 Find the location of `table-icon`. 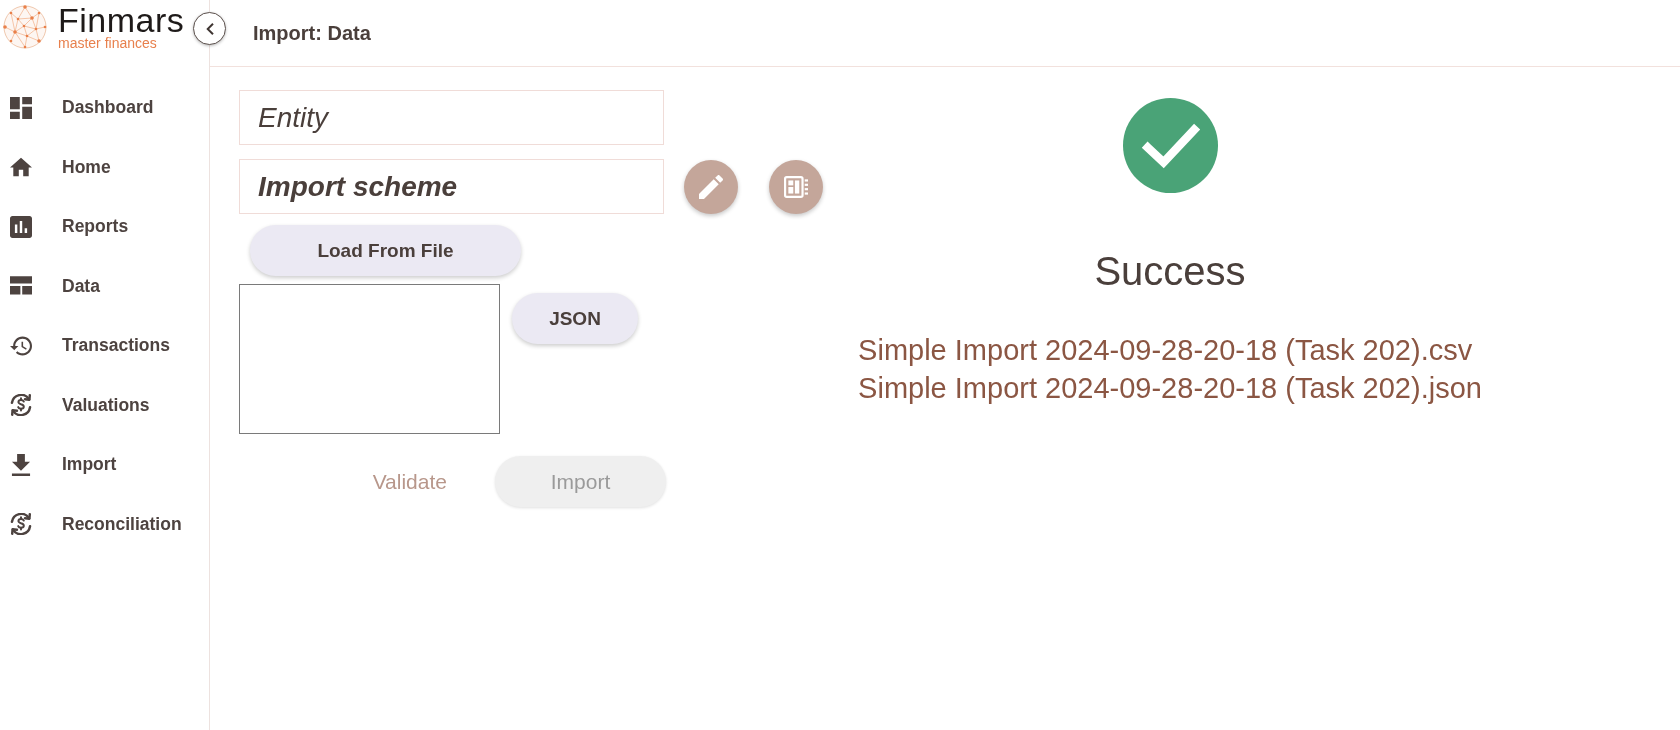

table-icon is located at coordinates (21, 286).